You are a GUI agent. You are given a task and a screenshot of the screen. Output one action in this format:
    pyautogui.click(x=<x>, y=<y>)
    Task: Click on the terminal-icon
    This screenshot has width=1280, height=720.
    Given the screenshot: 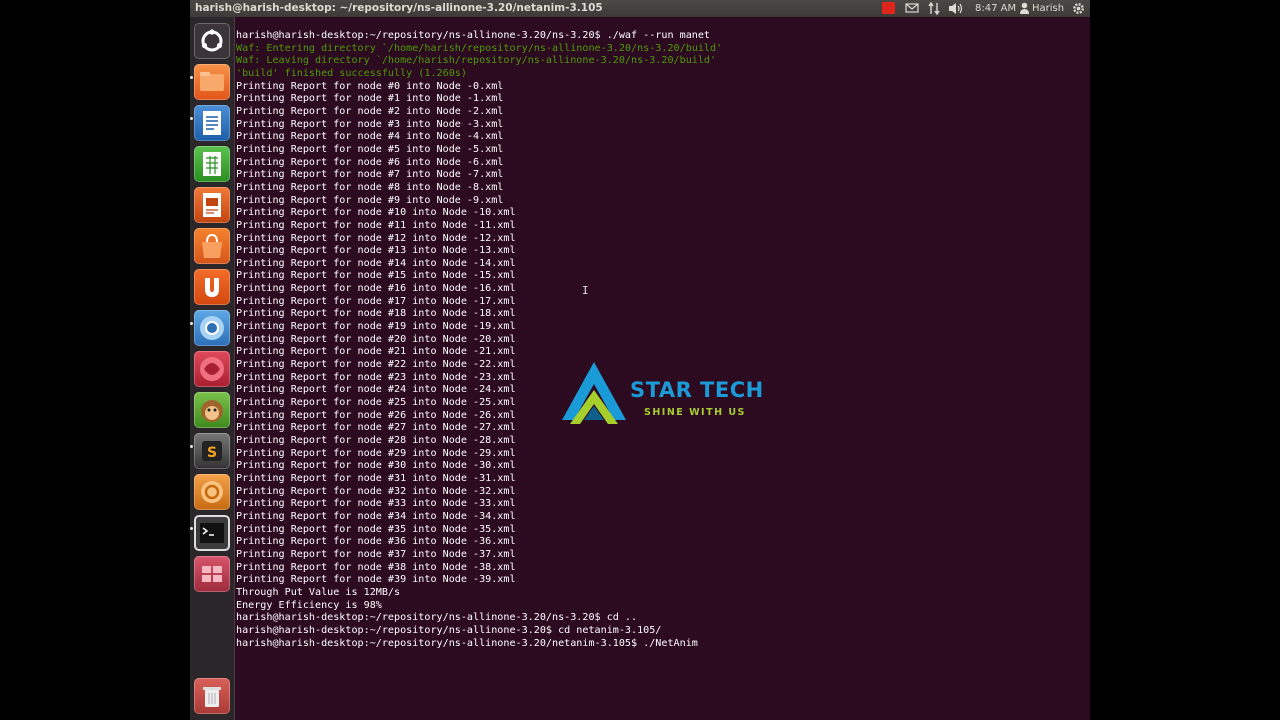 What is the action you would take?
    pyautogui.click(x=212, y=533)
    